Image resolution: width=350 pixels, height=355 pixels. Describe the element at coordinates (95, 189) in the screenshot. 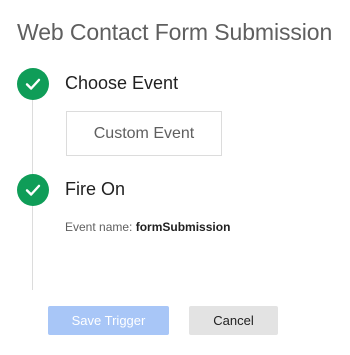

I see `step-label-fire-on: Fire On` at that location.